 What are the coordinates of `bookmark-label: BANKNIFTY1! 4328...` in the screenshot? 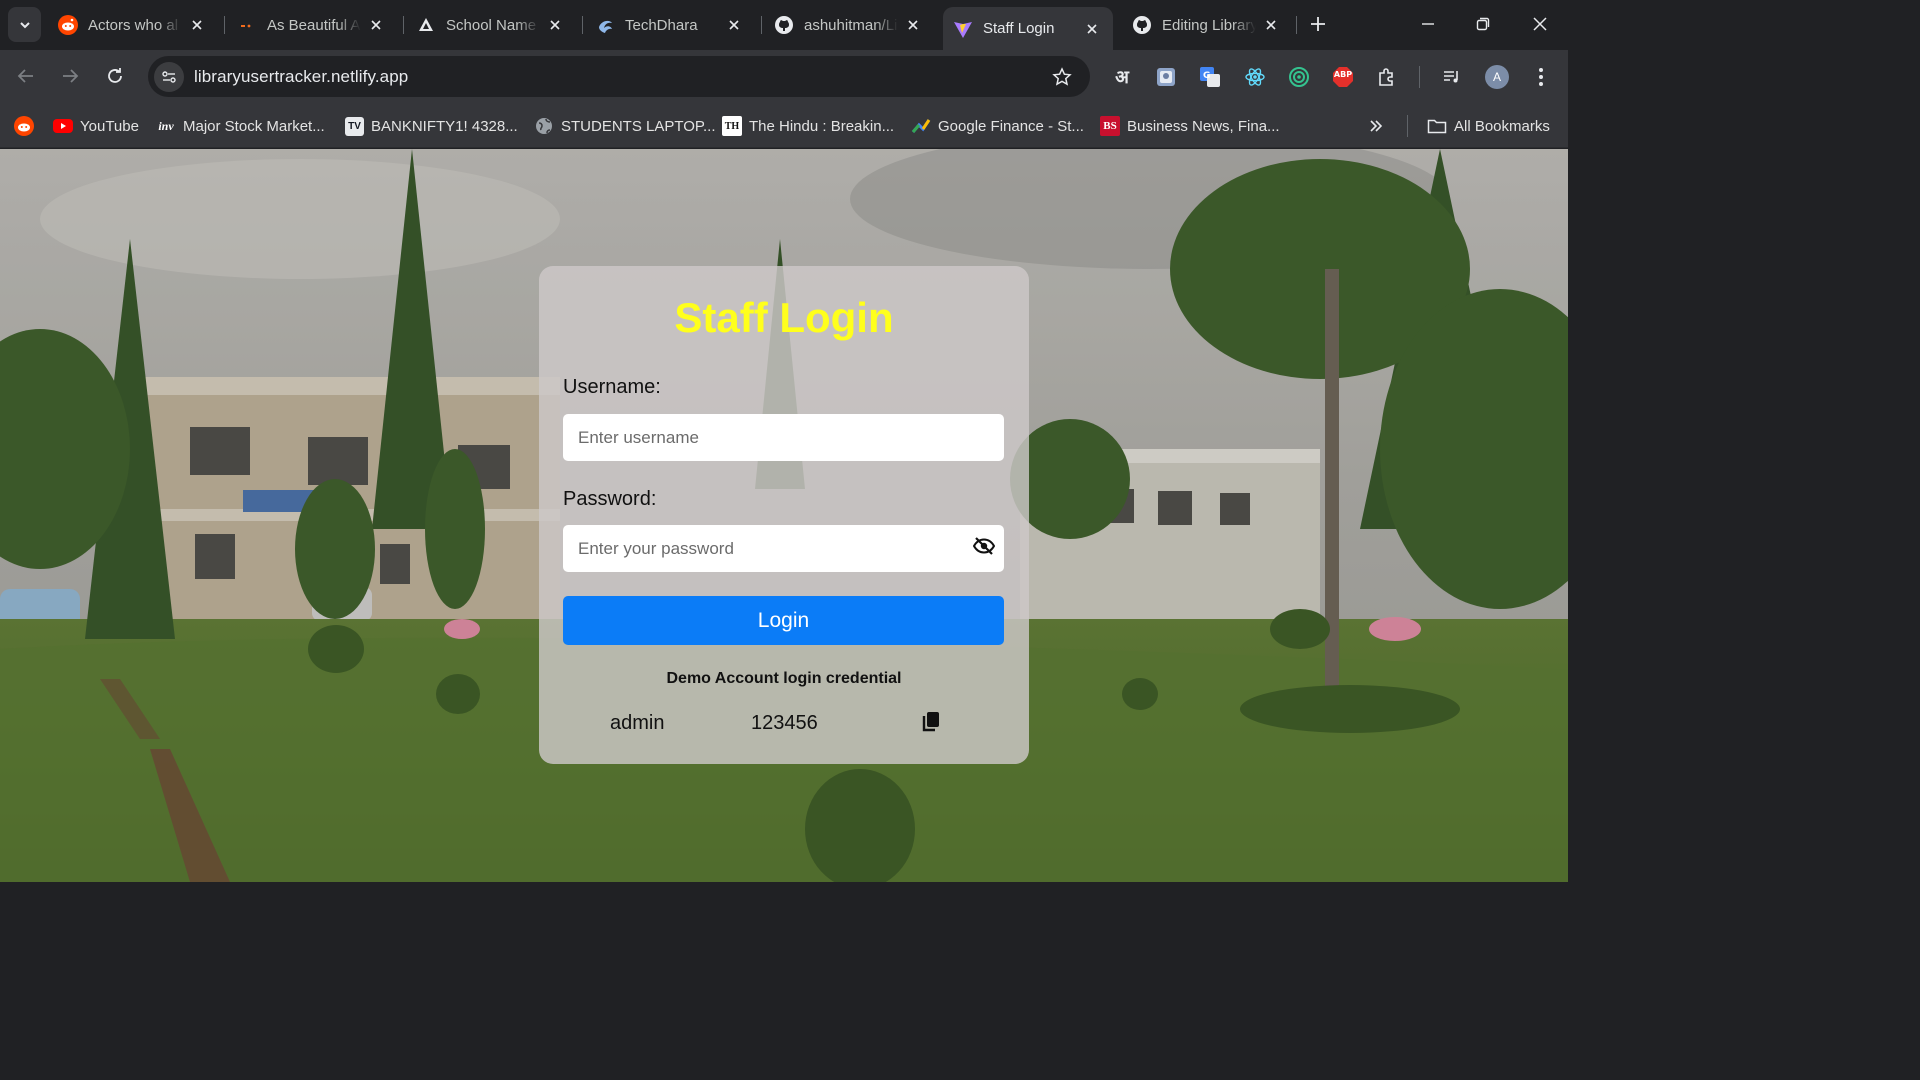 It's located at (444, 126).